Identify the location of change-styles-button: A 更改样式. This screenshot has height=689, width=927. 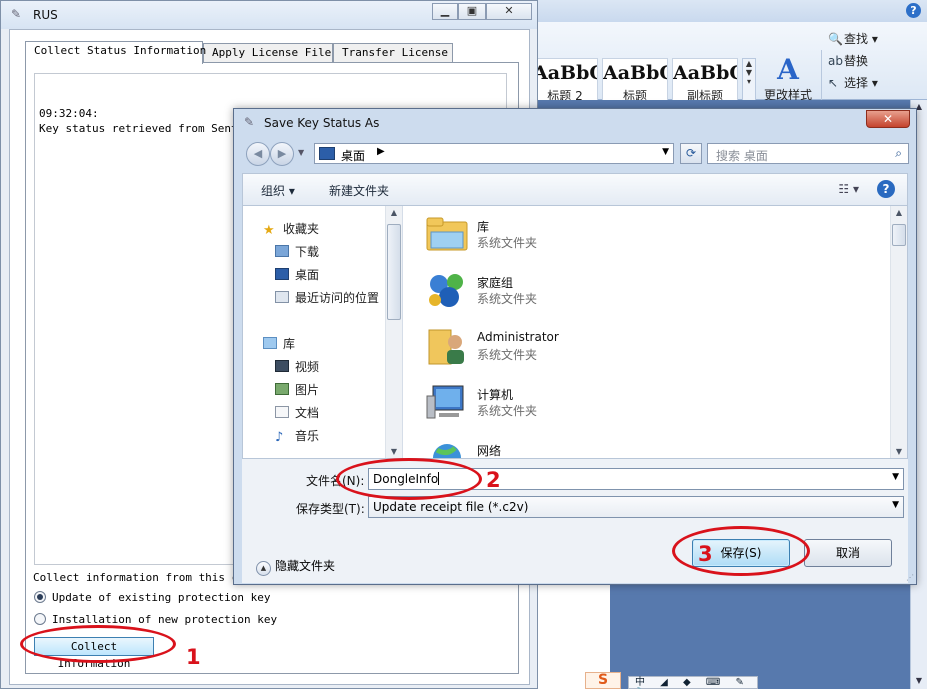
(788, 78).